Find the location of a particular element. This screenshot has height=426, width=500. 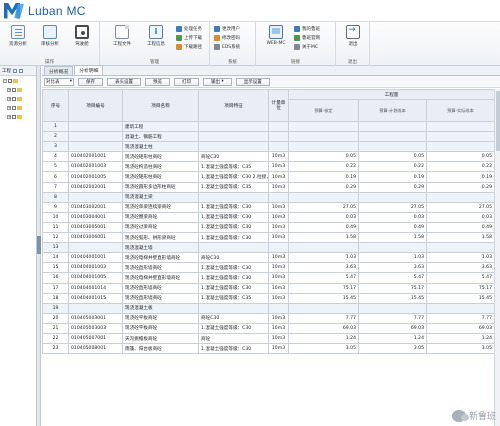

cell-code: 010403005001 is located at coordinates (95, 227).